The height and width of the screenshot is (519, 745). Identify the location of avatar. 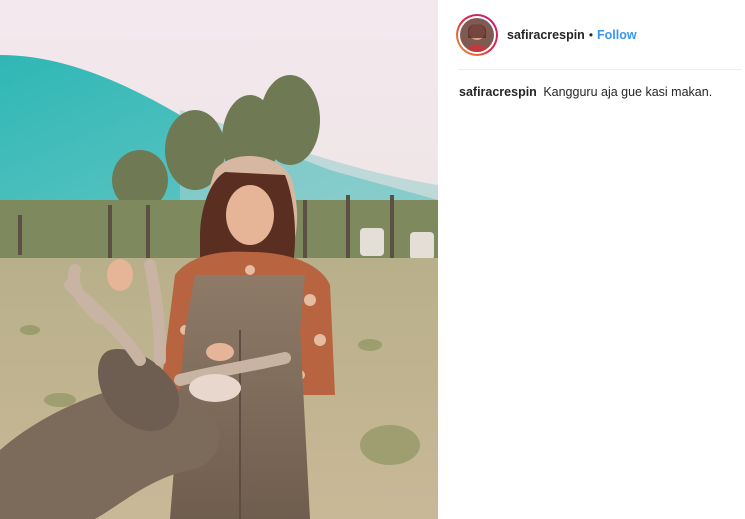
(477, 35).